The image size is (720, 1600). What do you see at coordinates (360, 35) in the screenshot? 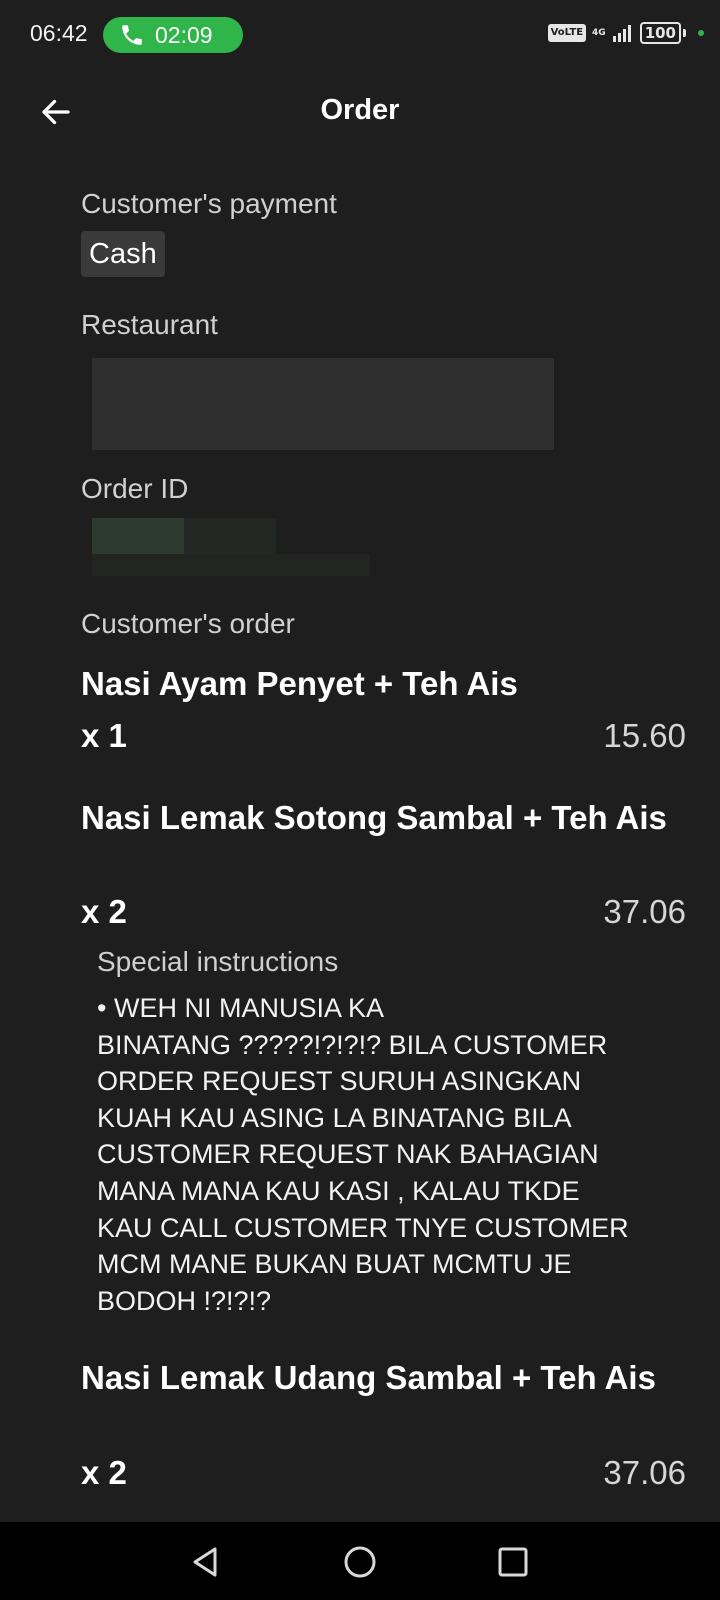
I see `status-bar: 06:42 02:09 VoLTE 4G 100` at bounding box center [360, 35].